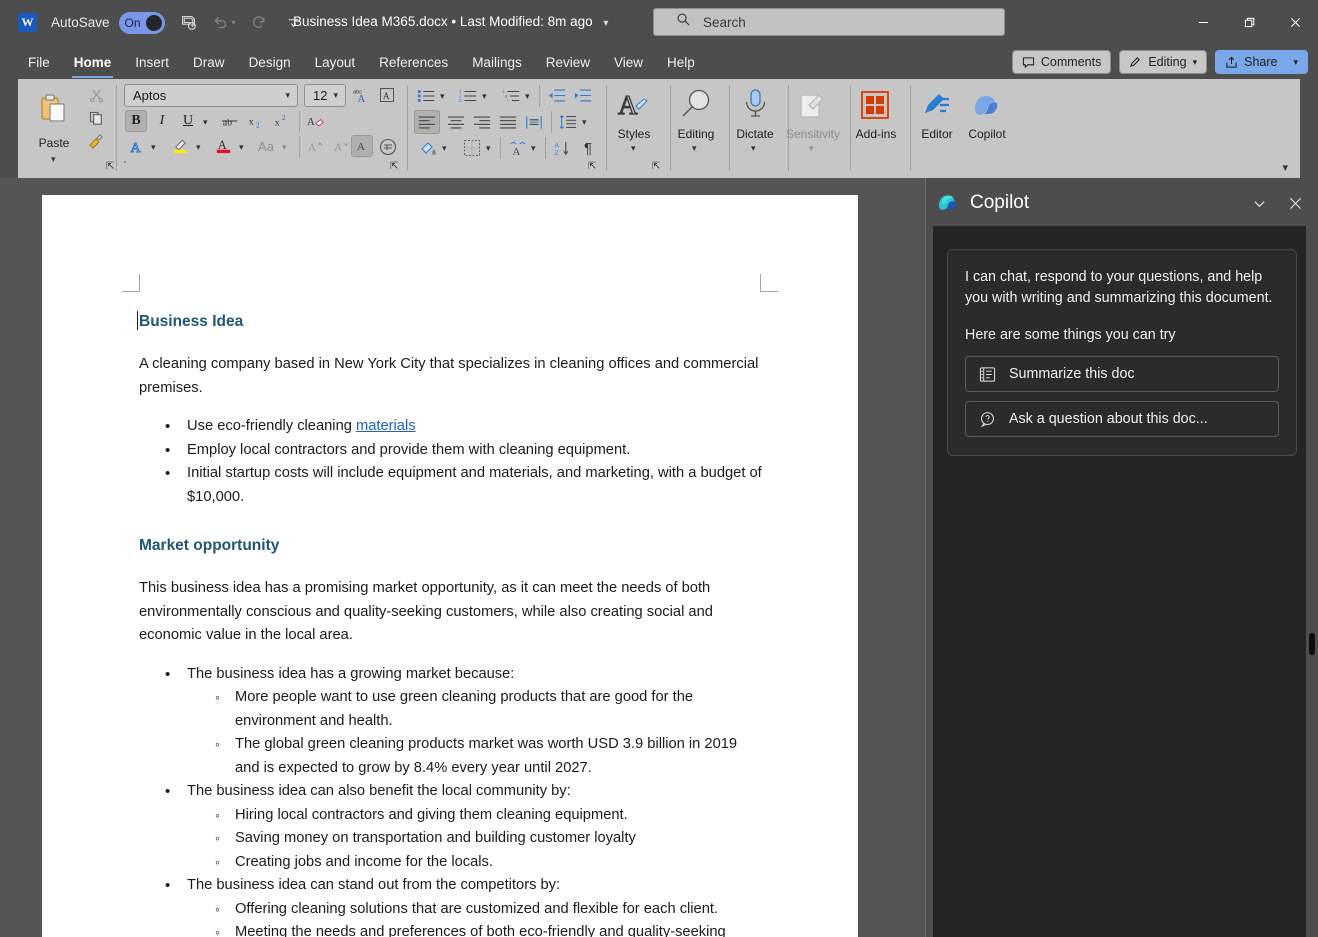 This screenshot has width=1318, height=937. What do you see at coordinates (153, 147) in the screenshot?
I see `text-effects-chevron-down-icon: ▾` at bounding box center [153, 147].